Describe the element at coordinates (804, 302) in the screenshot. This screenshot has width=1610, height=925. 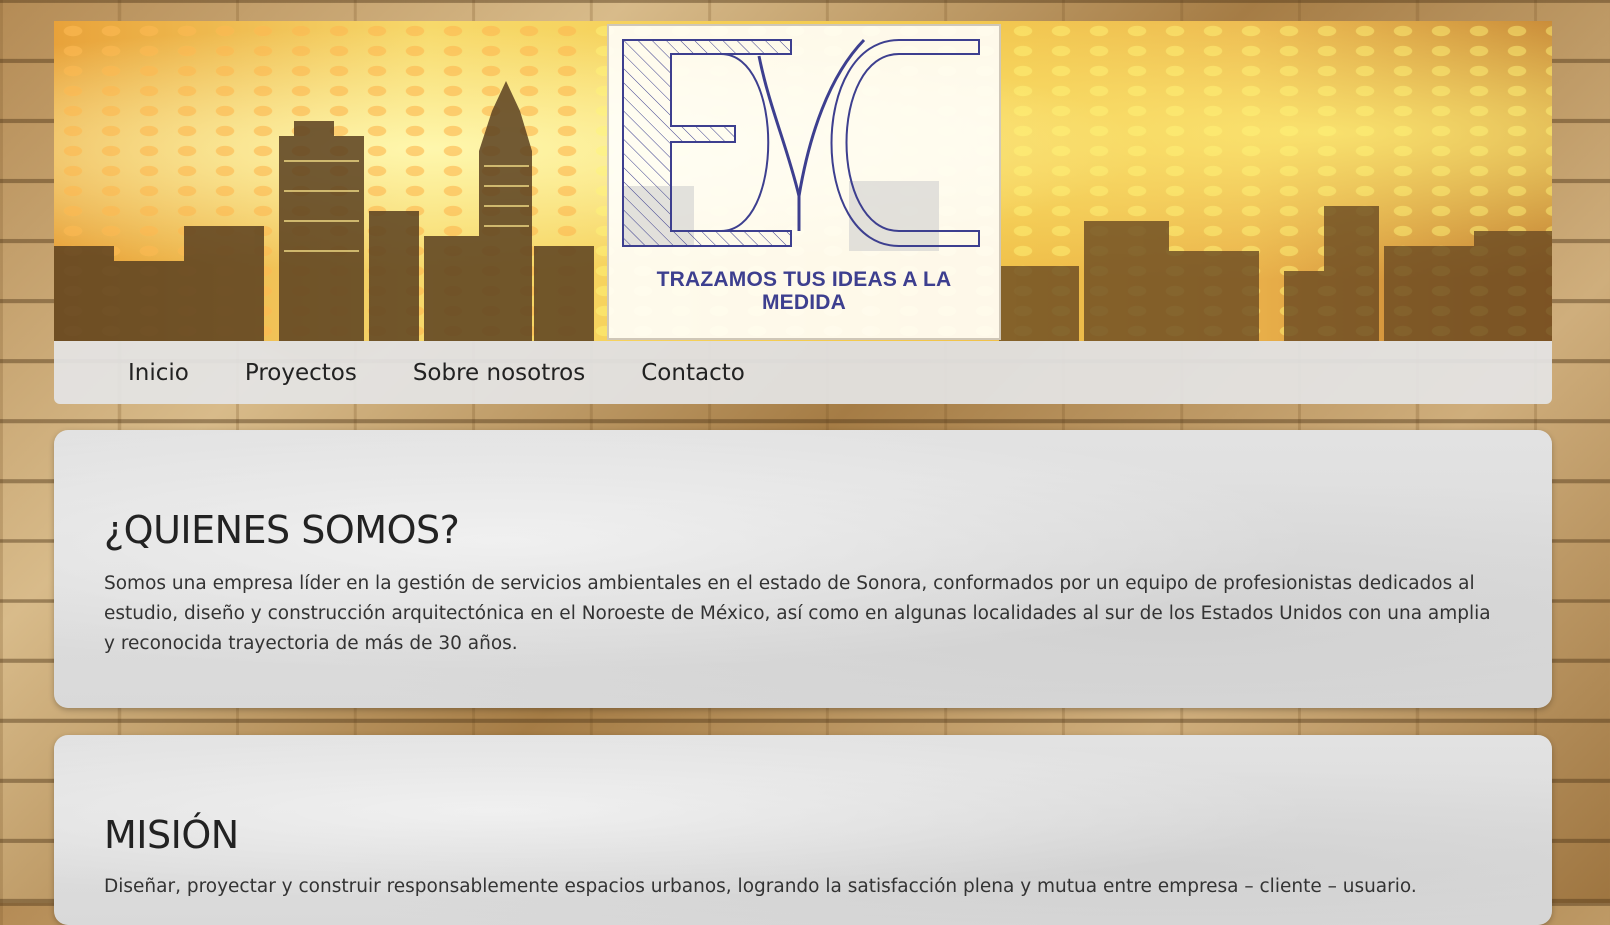
I see `tagline-line-2: MEDIDA` at that location.